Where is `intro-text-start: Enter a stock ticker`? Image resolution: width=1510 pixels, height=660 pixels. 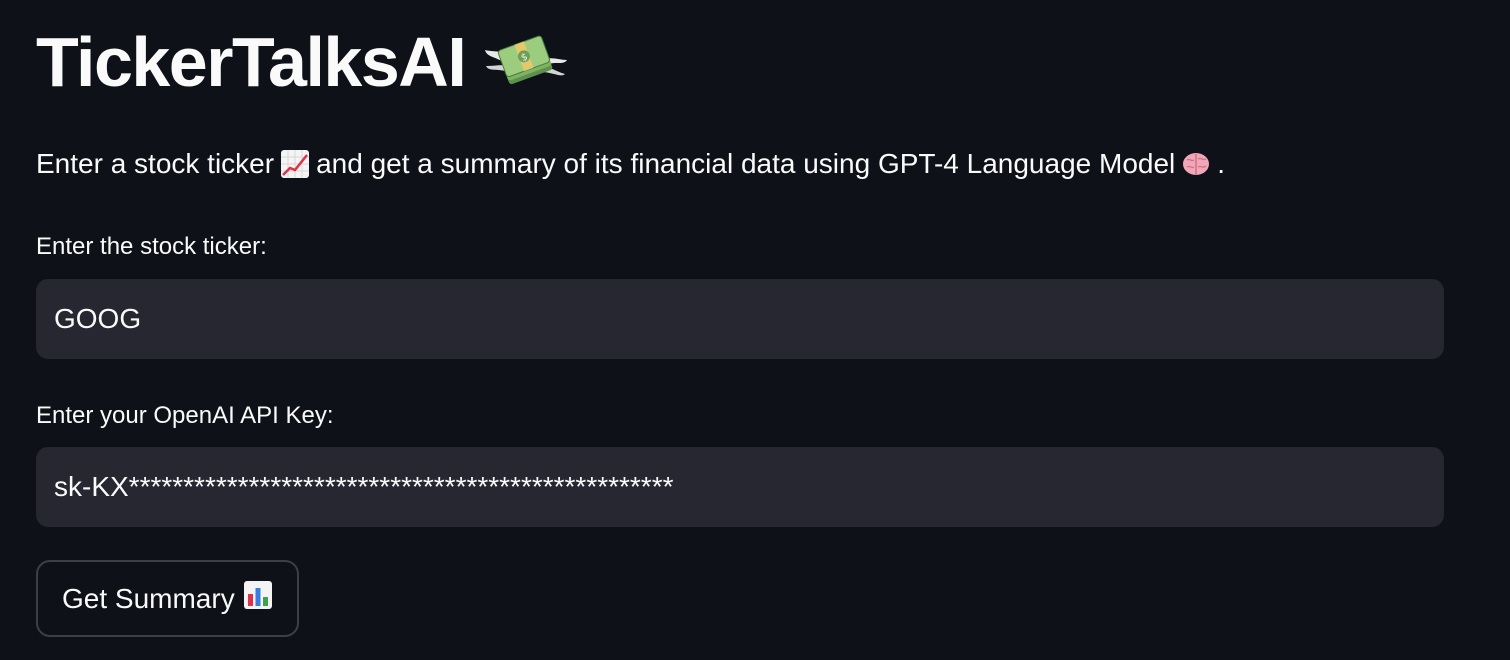
intro-text-start: Enter a stock ticker is located at coordinates (155, 163).